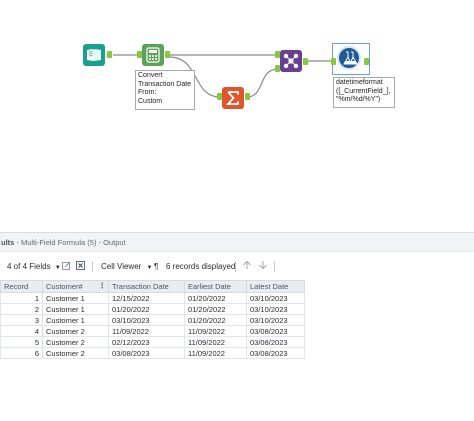 The width and height of the screenshot is (474, 421). What do you see at coordinates (201, 266) in the screenshot?
I see `records-count: 6 records displayed` at bounding box center [201, 266].